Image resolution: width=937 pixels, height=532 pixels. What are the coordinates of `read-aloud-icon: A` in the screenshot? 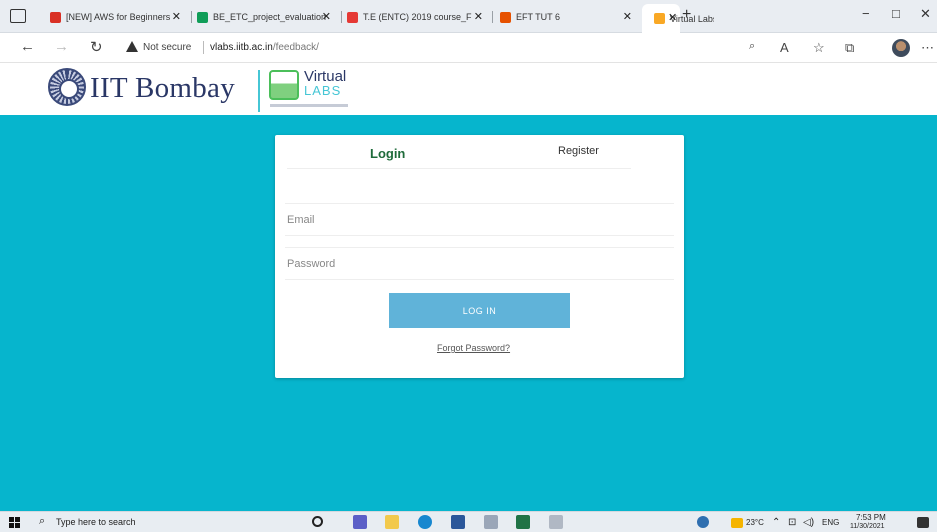 It's located at (784, 47).